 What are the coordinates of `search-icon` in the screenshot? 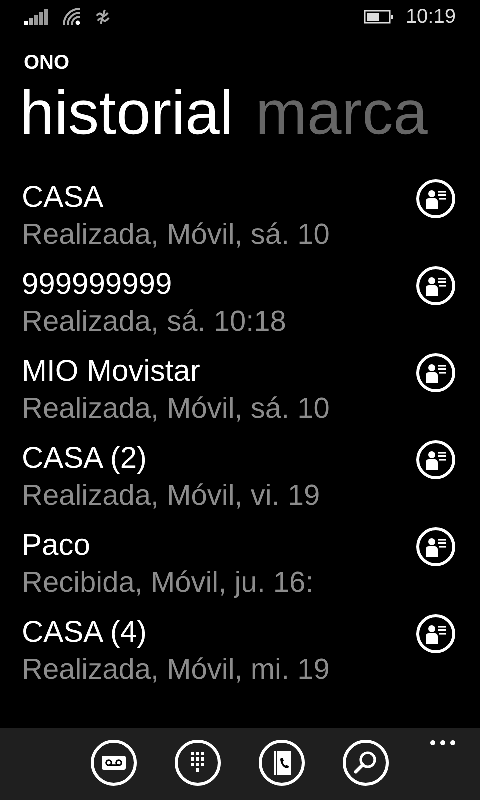 It's located at (366, 763).